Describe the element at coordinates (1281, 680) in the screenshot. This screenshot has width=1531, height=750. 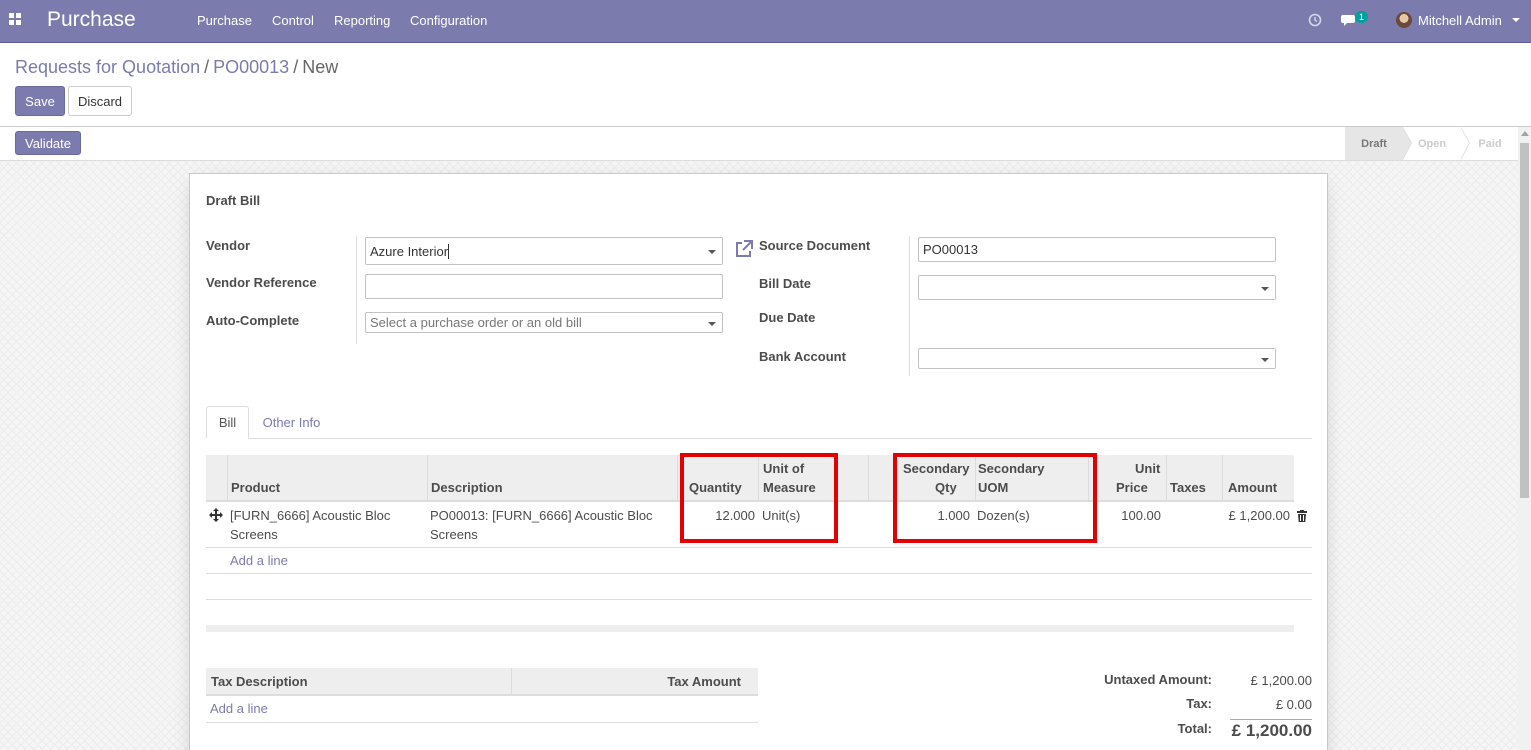
I see `untaxed-amount-value: £ 1,200.00` at that location.